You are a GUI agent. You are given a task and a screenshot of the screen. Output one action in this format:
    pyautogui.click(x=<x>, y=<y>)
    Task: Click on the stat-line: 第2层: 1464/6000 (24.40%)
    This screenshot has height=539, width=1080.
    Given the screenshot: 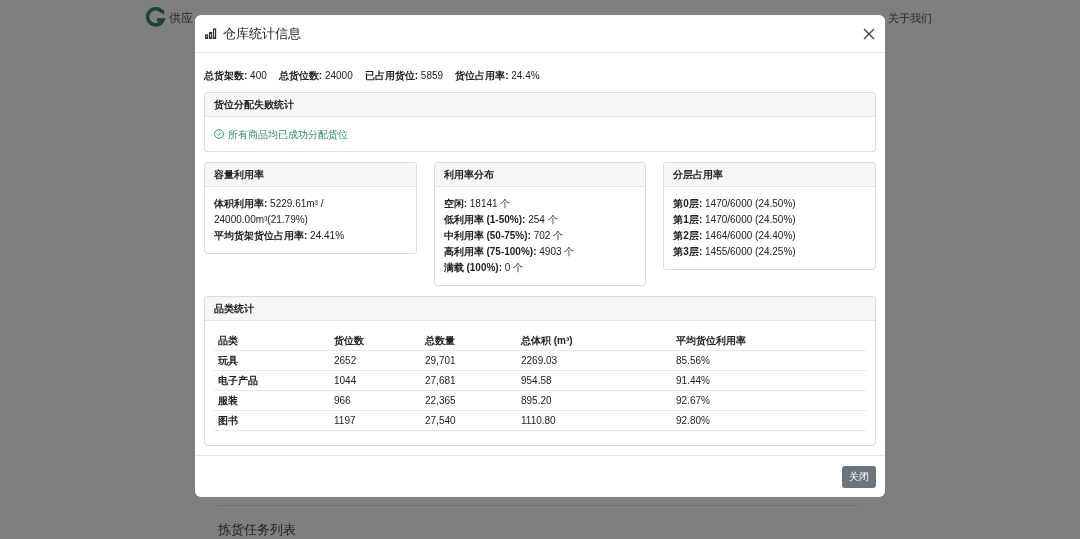 What is the action you would take?
    pyautogui.click(x=735, y=236)
    